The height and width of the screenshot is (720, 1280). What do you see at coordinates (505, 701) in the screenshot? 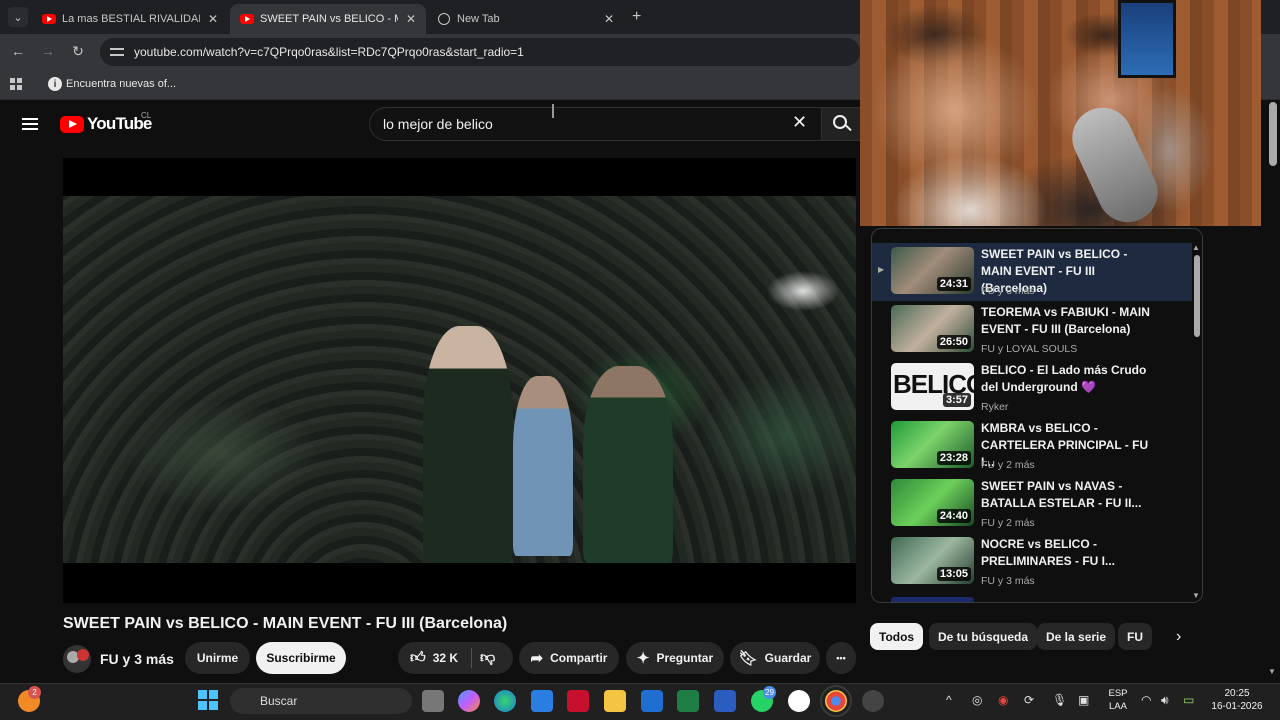
I see `edge-icon` at bounding box center [505, 701].